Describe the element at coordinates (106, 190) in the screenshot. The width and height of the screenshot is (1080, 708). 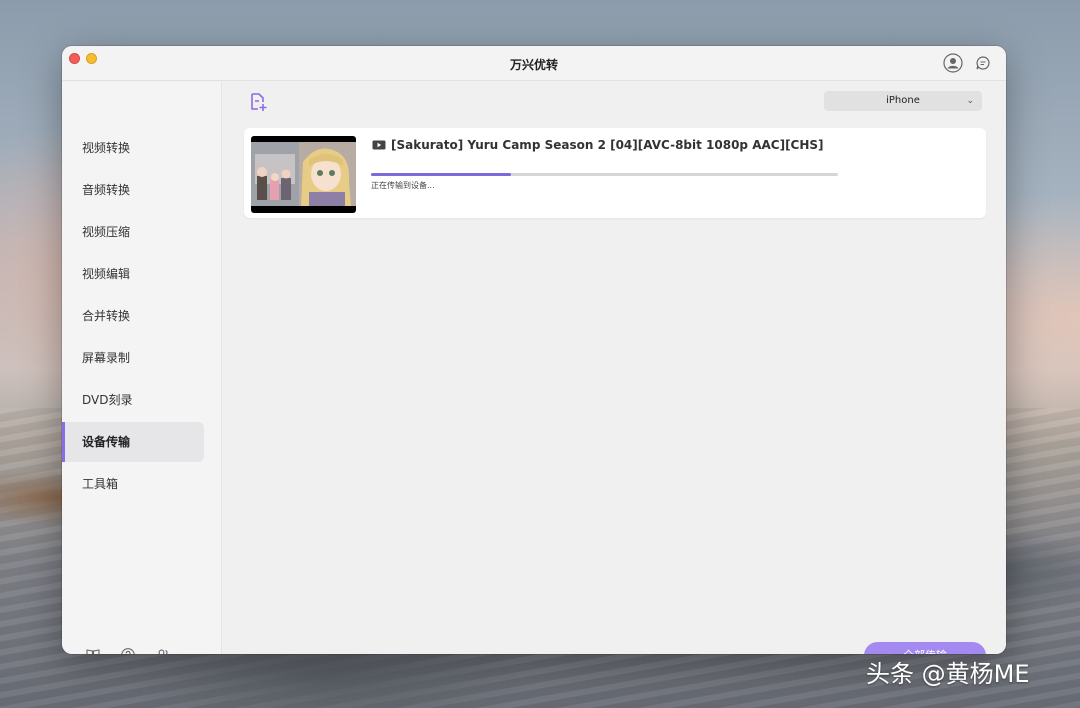
I see `sidebar-item-label: 音频转换` at that location.